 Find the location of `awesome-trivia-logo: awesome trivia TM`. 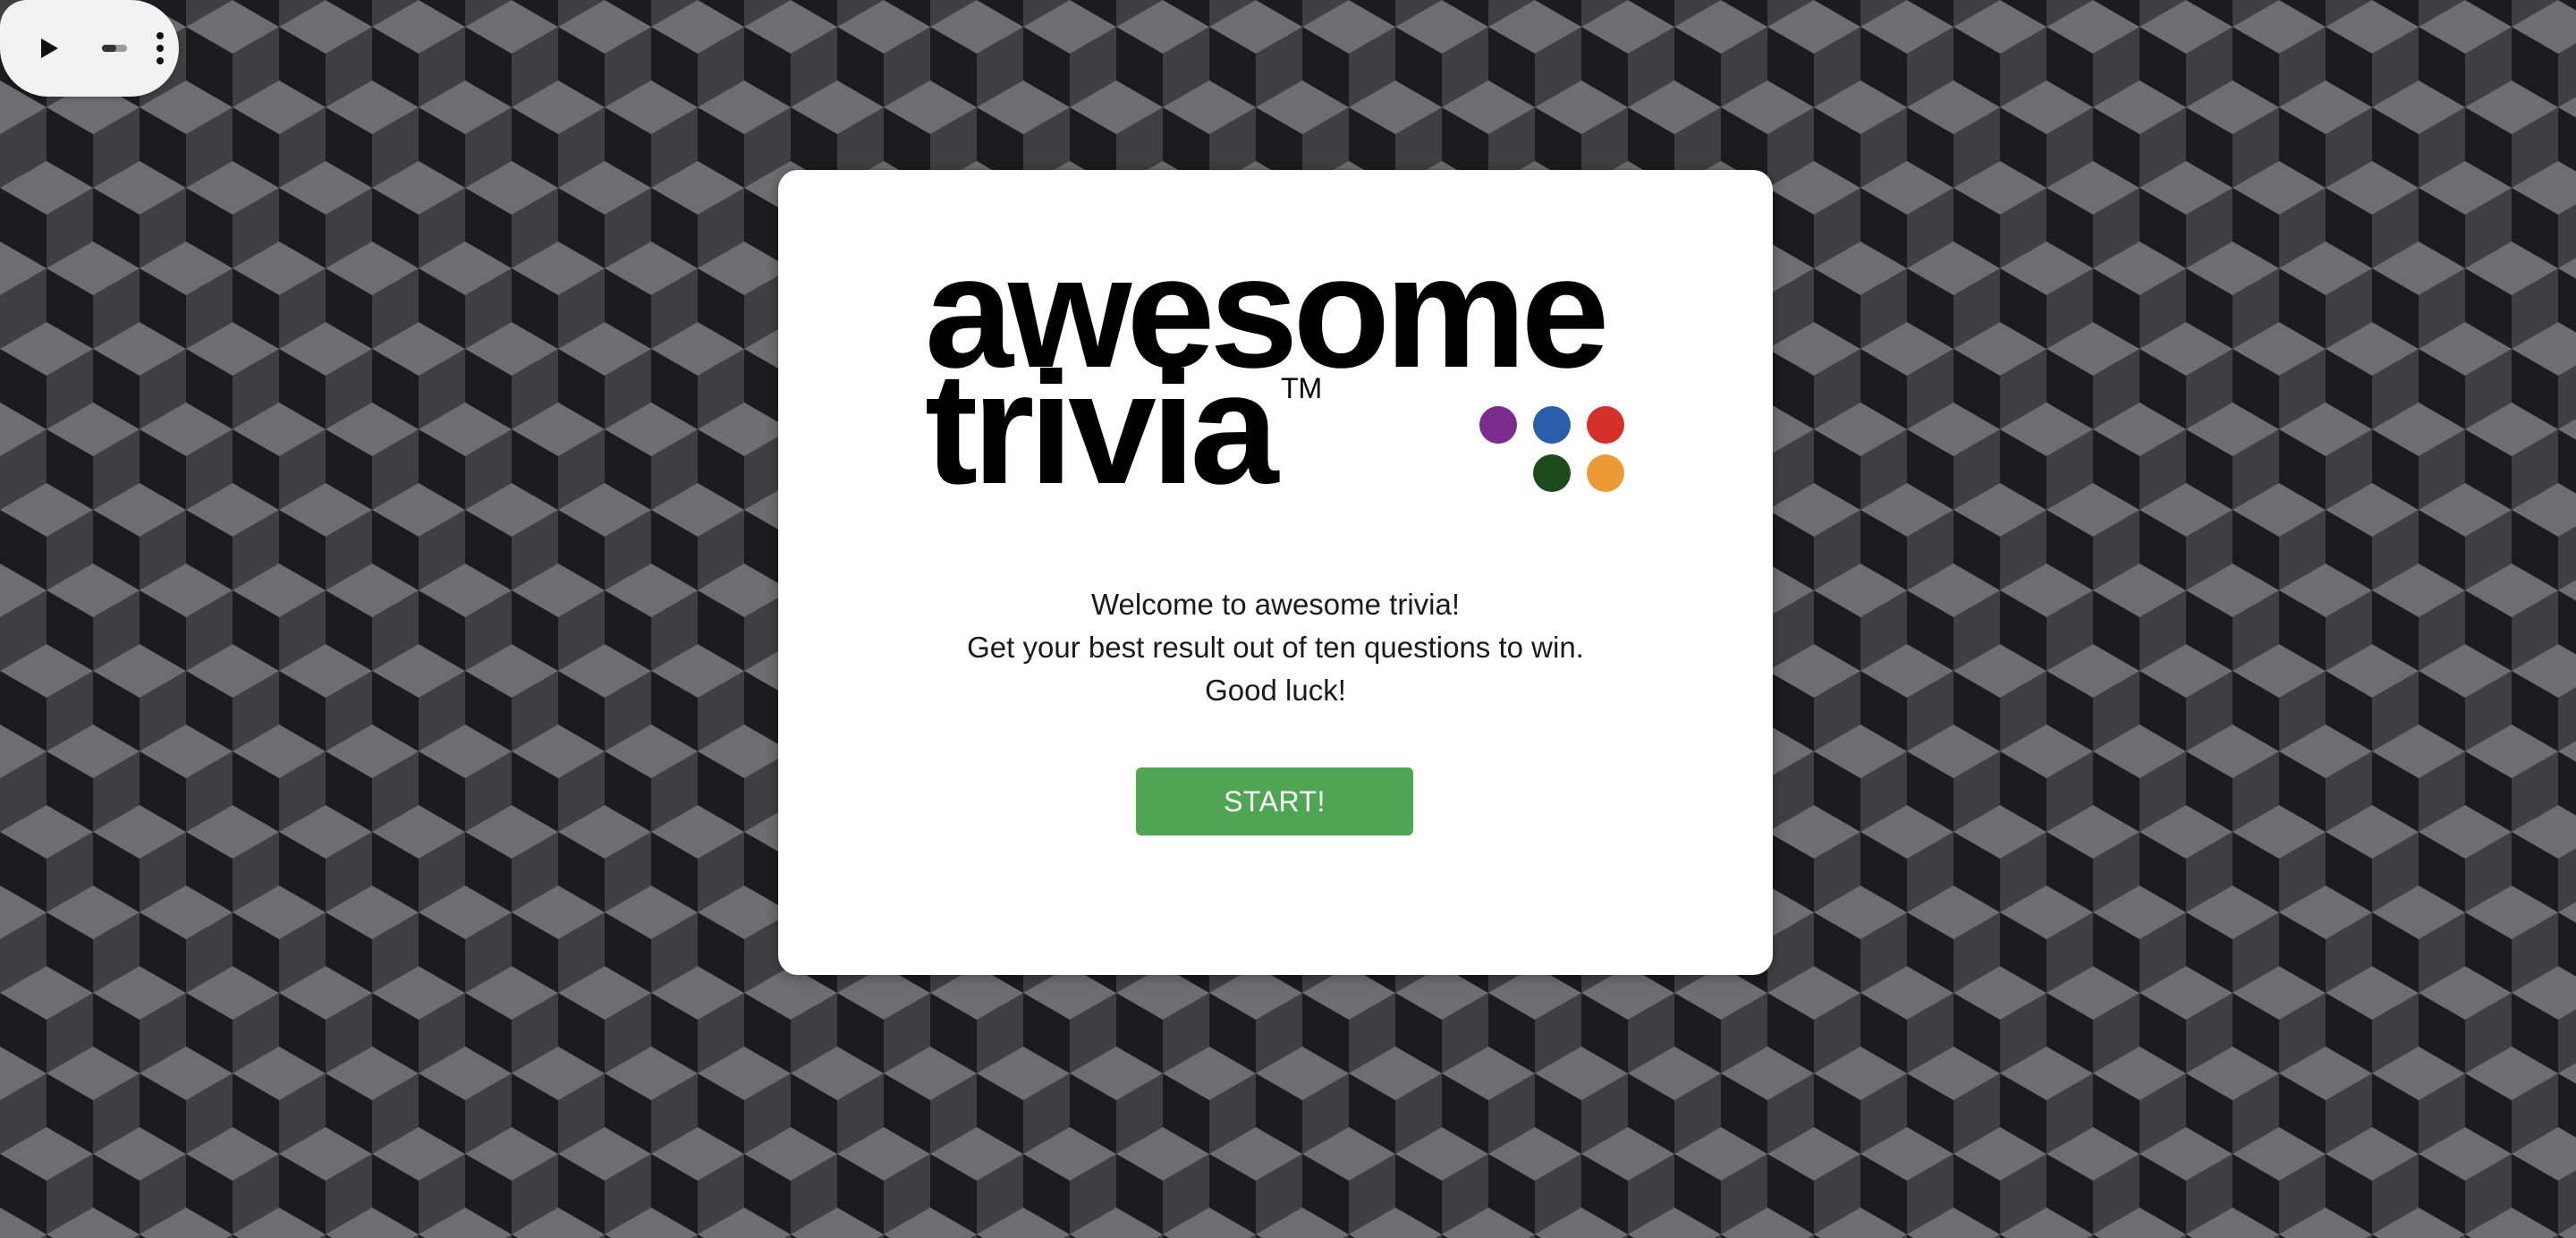

awesome-trivia-logo: awesome trivia TM is located at coordinates (1275, 349).